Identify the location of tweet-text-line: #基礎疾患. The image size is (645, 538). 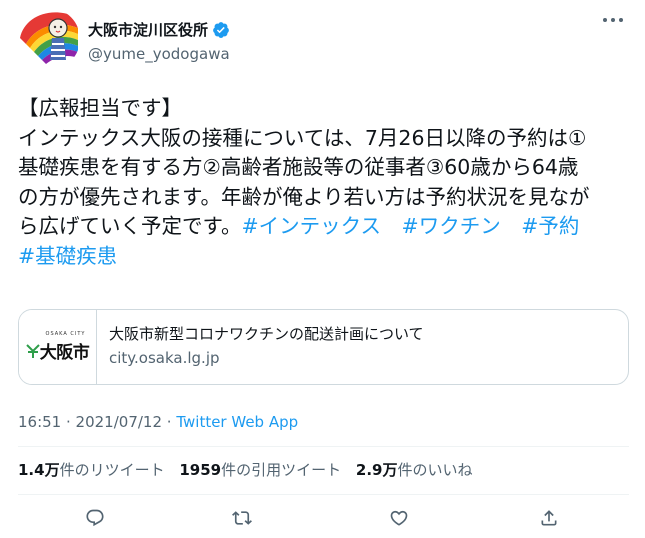
(325, 257).